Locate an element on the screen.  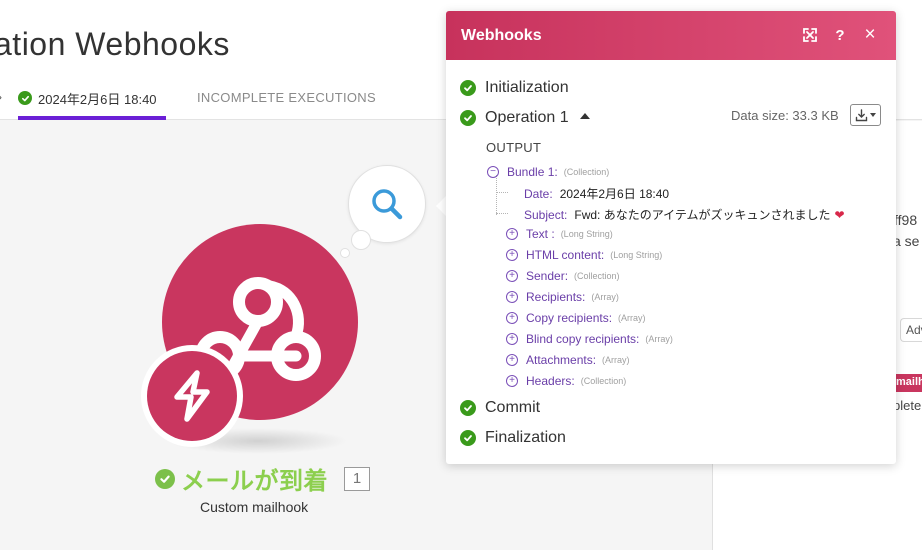
operation-count-badge: 1 is located at coordinates (357, 478).